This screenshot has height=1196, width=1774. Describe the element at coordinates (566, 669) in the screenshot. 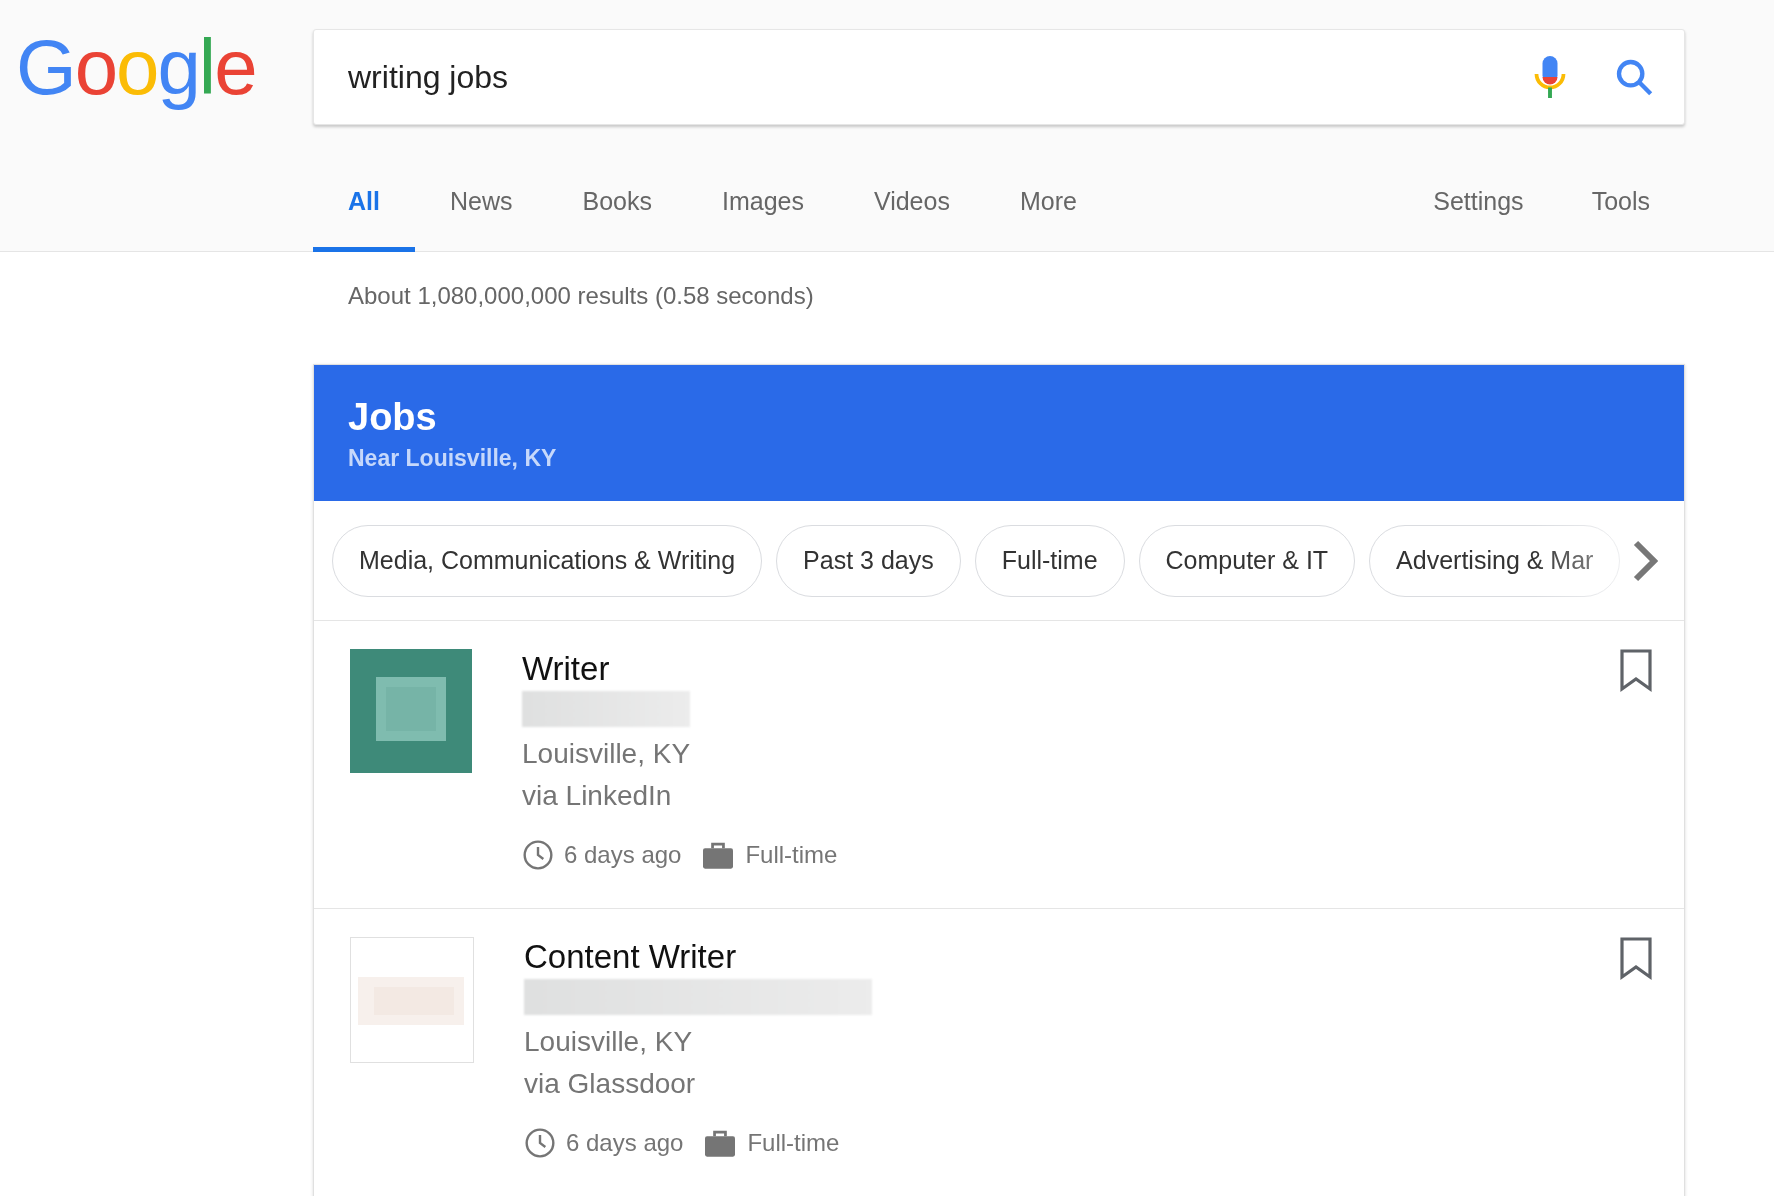

I see `job-title: Writer` at that location.